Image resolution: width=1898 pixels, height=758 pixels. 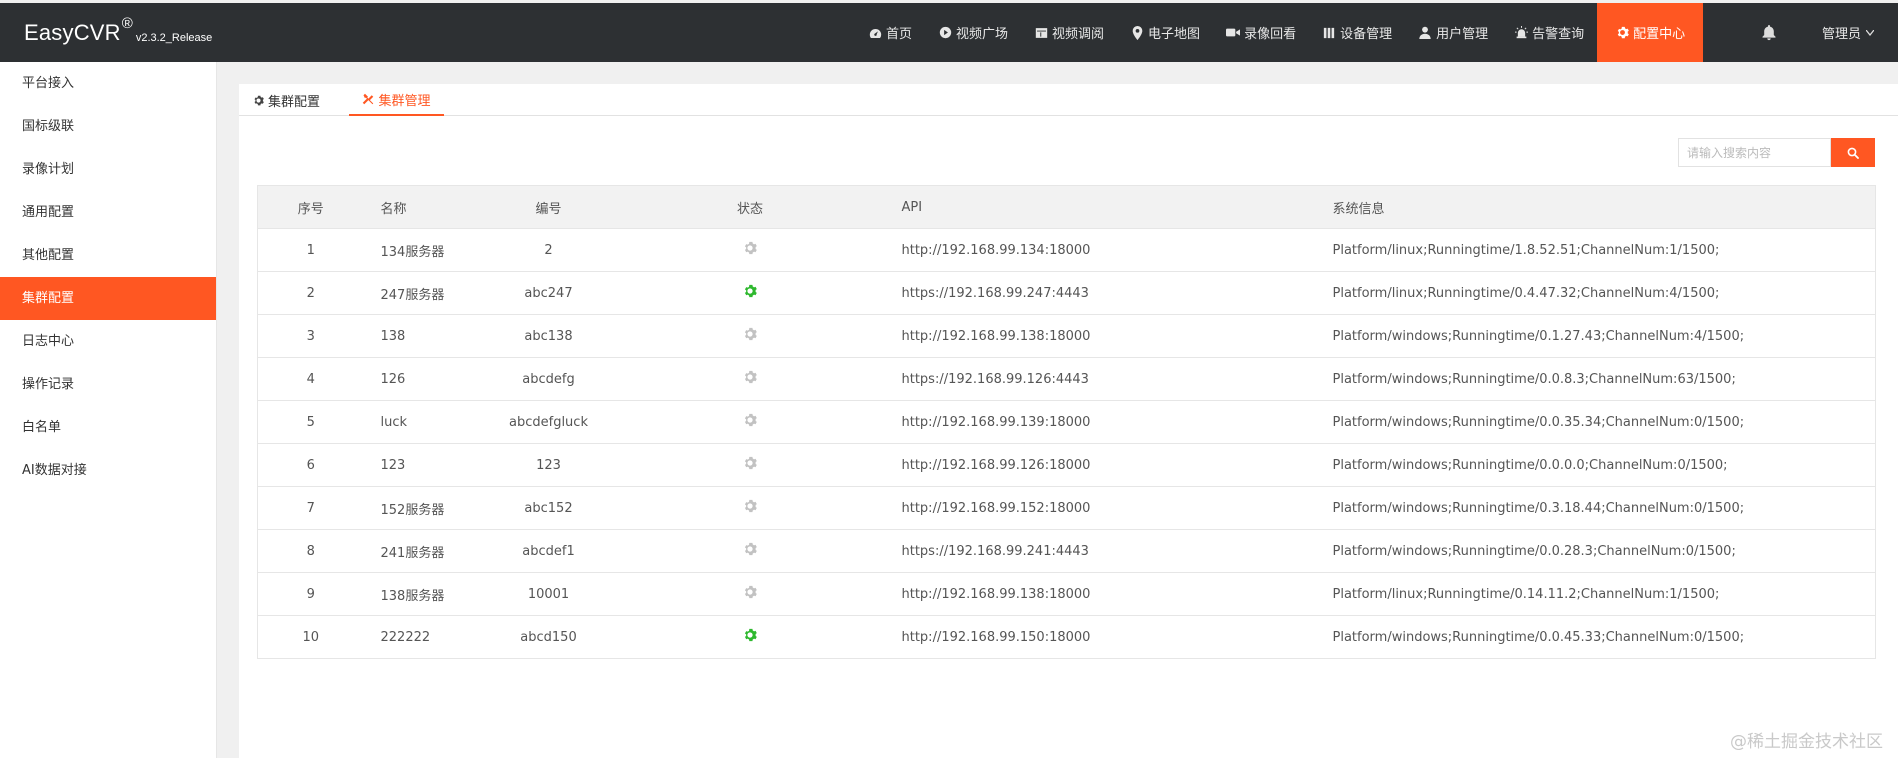 I want to click on search-icon, so click(x=1853, y=153).